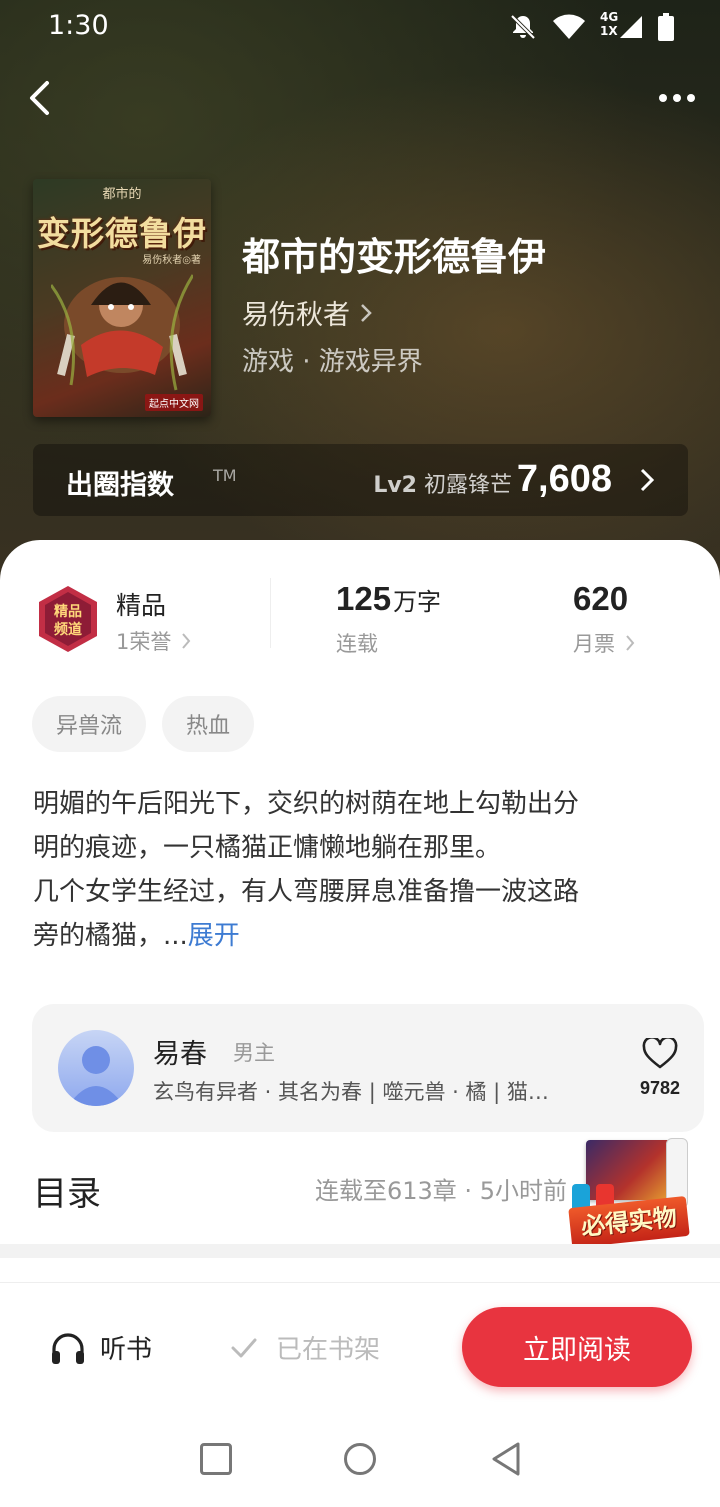 The height and width of the screenshot is (1507, 720). I want to click on character-name: 易春, so click(180, 1054).